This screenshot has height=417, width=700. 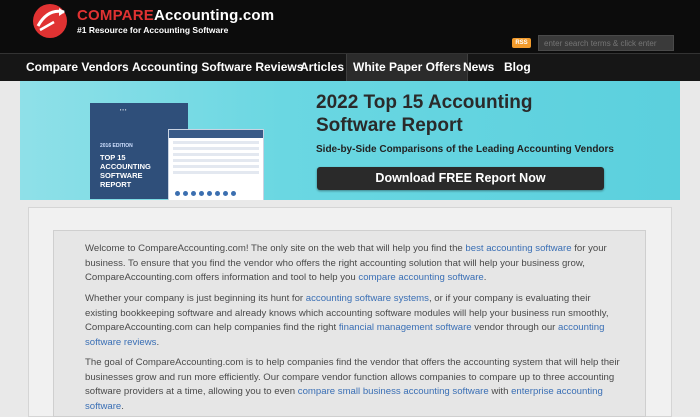 I want to click on link-compare-accounting-software: compare accounting software, so click(x=420, y=277).